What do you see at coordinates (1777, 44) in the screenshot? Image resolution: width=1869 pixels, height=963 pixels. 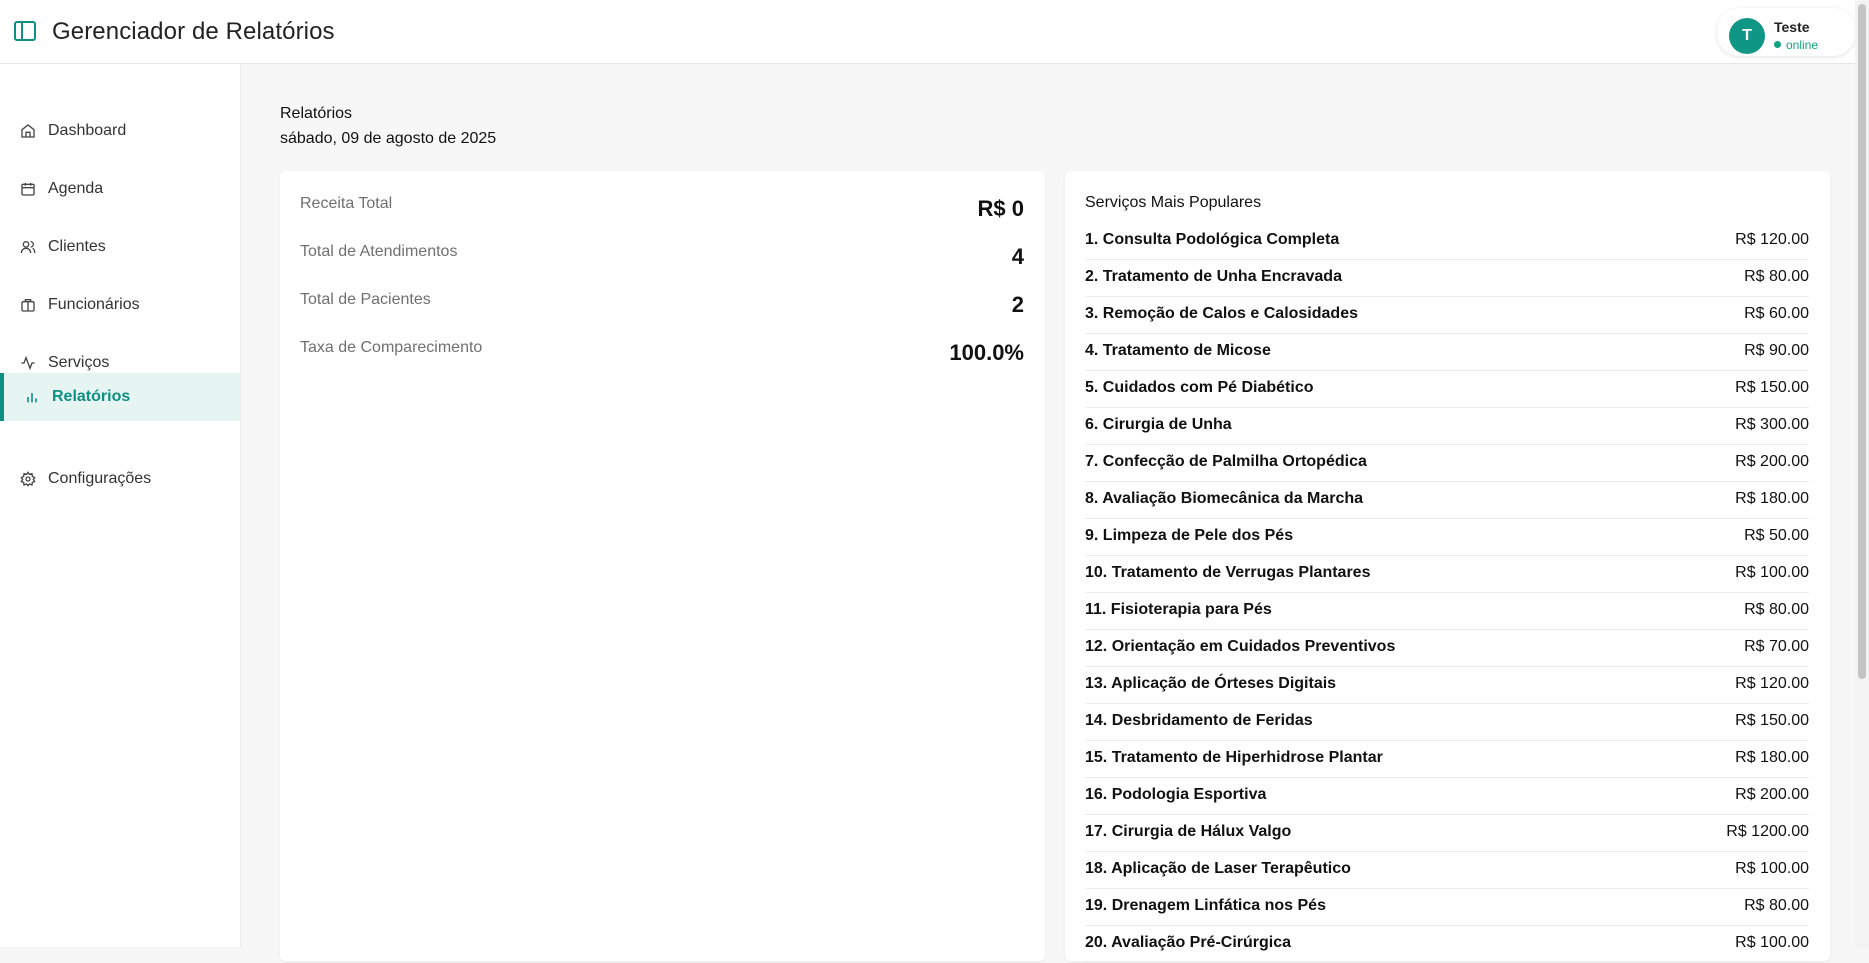 I see `online-dot-icon` at bounding box center [1777, 44].